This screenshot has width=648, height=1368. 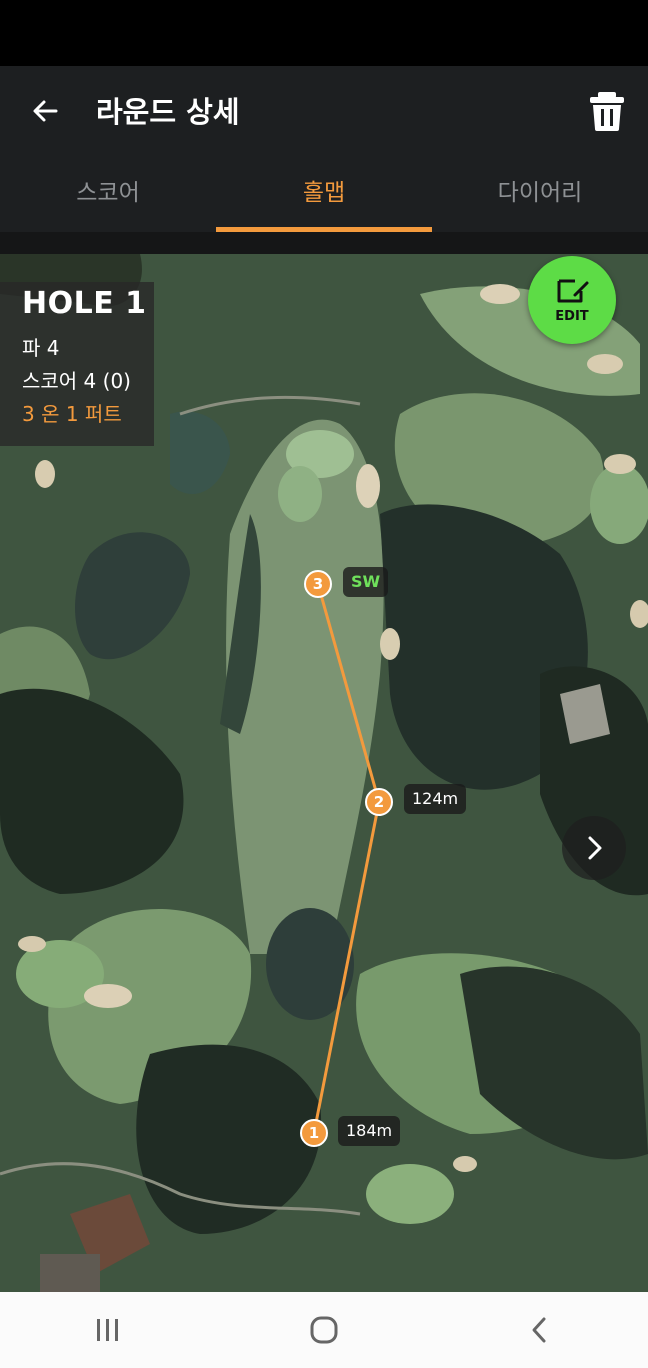 I want to click on tab-hole-map: 홀맵, so click(x=324, y=195).